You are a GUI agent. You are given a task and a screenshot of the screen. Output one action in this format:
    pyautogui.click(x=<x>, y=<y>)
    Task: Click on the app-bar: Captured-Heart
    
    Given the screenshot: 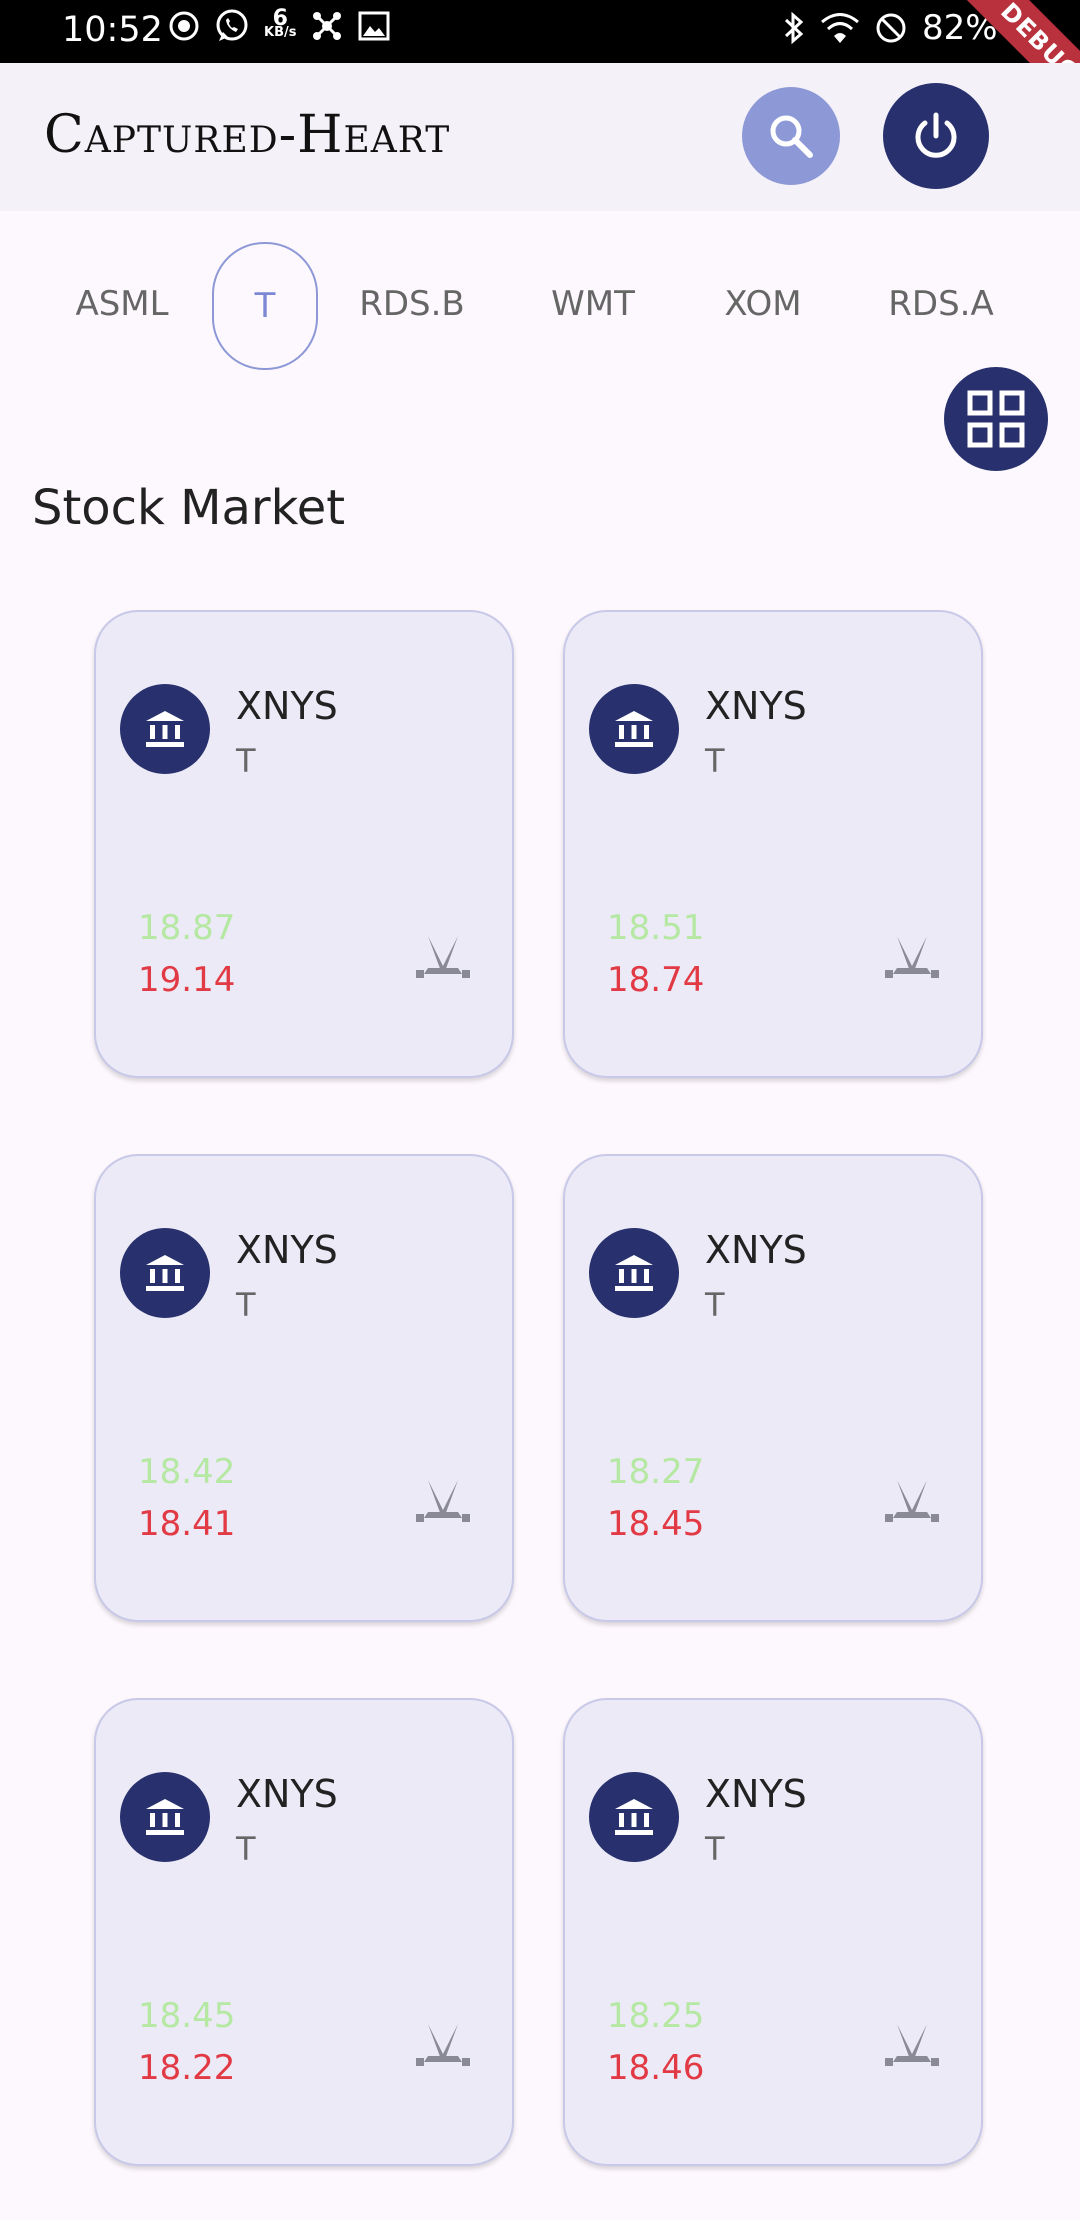 What is the action you would take?
    pyautogui.click(x=540, y=137)
    